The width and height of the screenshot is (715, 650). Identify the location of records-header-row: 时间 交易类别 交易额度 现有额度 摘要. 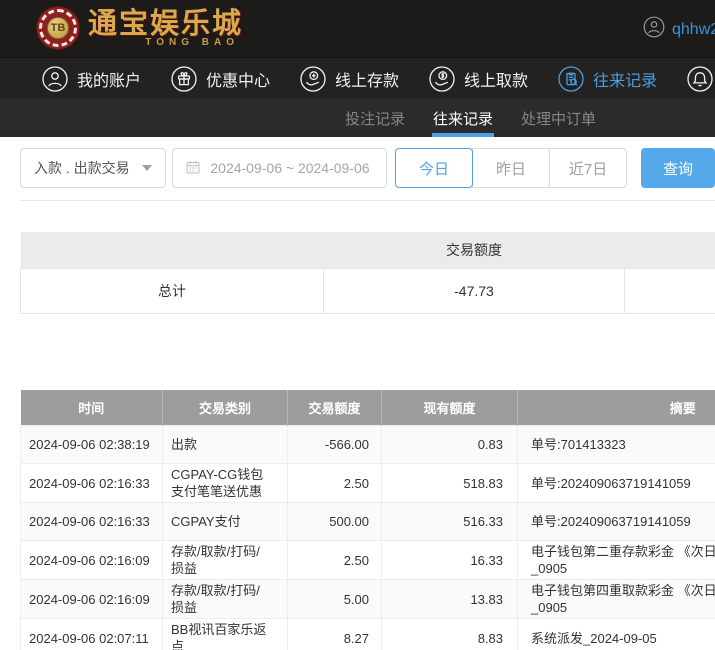
(367, 407).